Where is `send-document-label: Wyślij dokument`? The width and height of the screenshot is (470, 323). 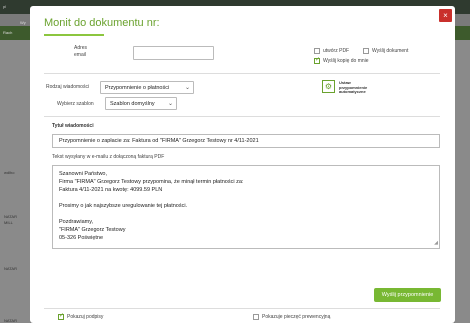
send-document-label: Wyślij dokument is located at coordinates (390, 51).